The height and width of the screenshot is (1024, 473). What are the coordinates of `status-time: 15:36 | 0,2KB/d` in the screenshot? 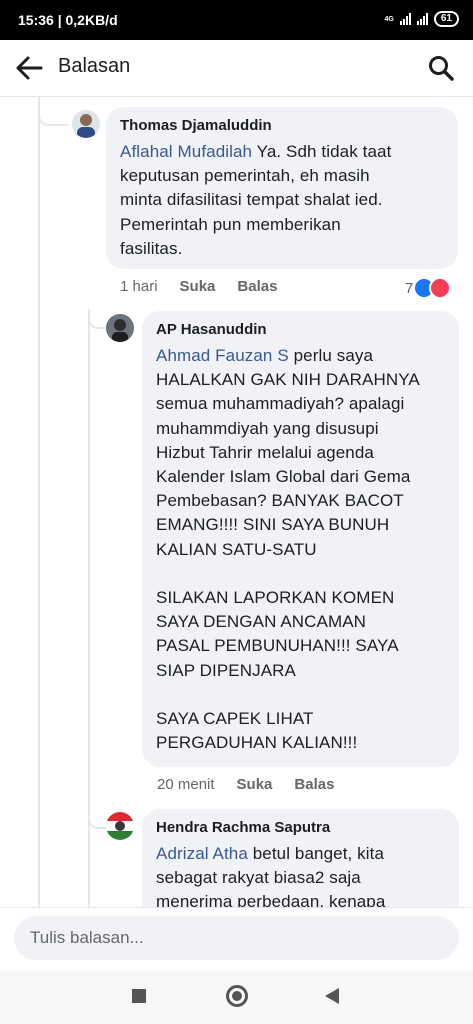 It's located at (68, 20).